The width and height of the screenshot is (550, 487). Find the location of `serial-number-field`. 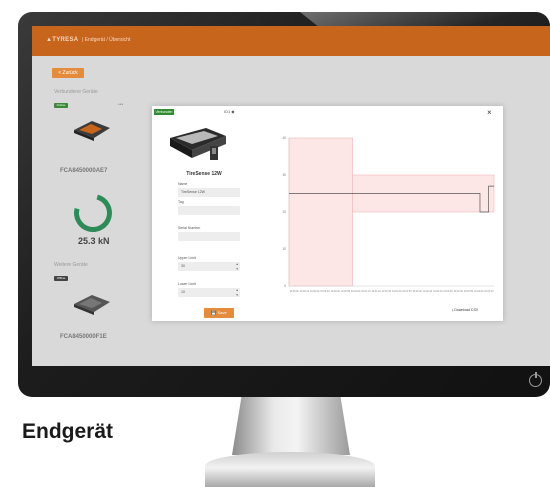

serial-number-field is located at coordinates (209, 236).